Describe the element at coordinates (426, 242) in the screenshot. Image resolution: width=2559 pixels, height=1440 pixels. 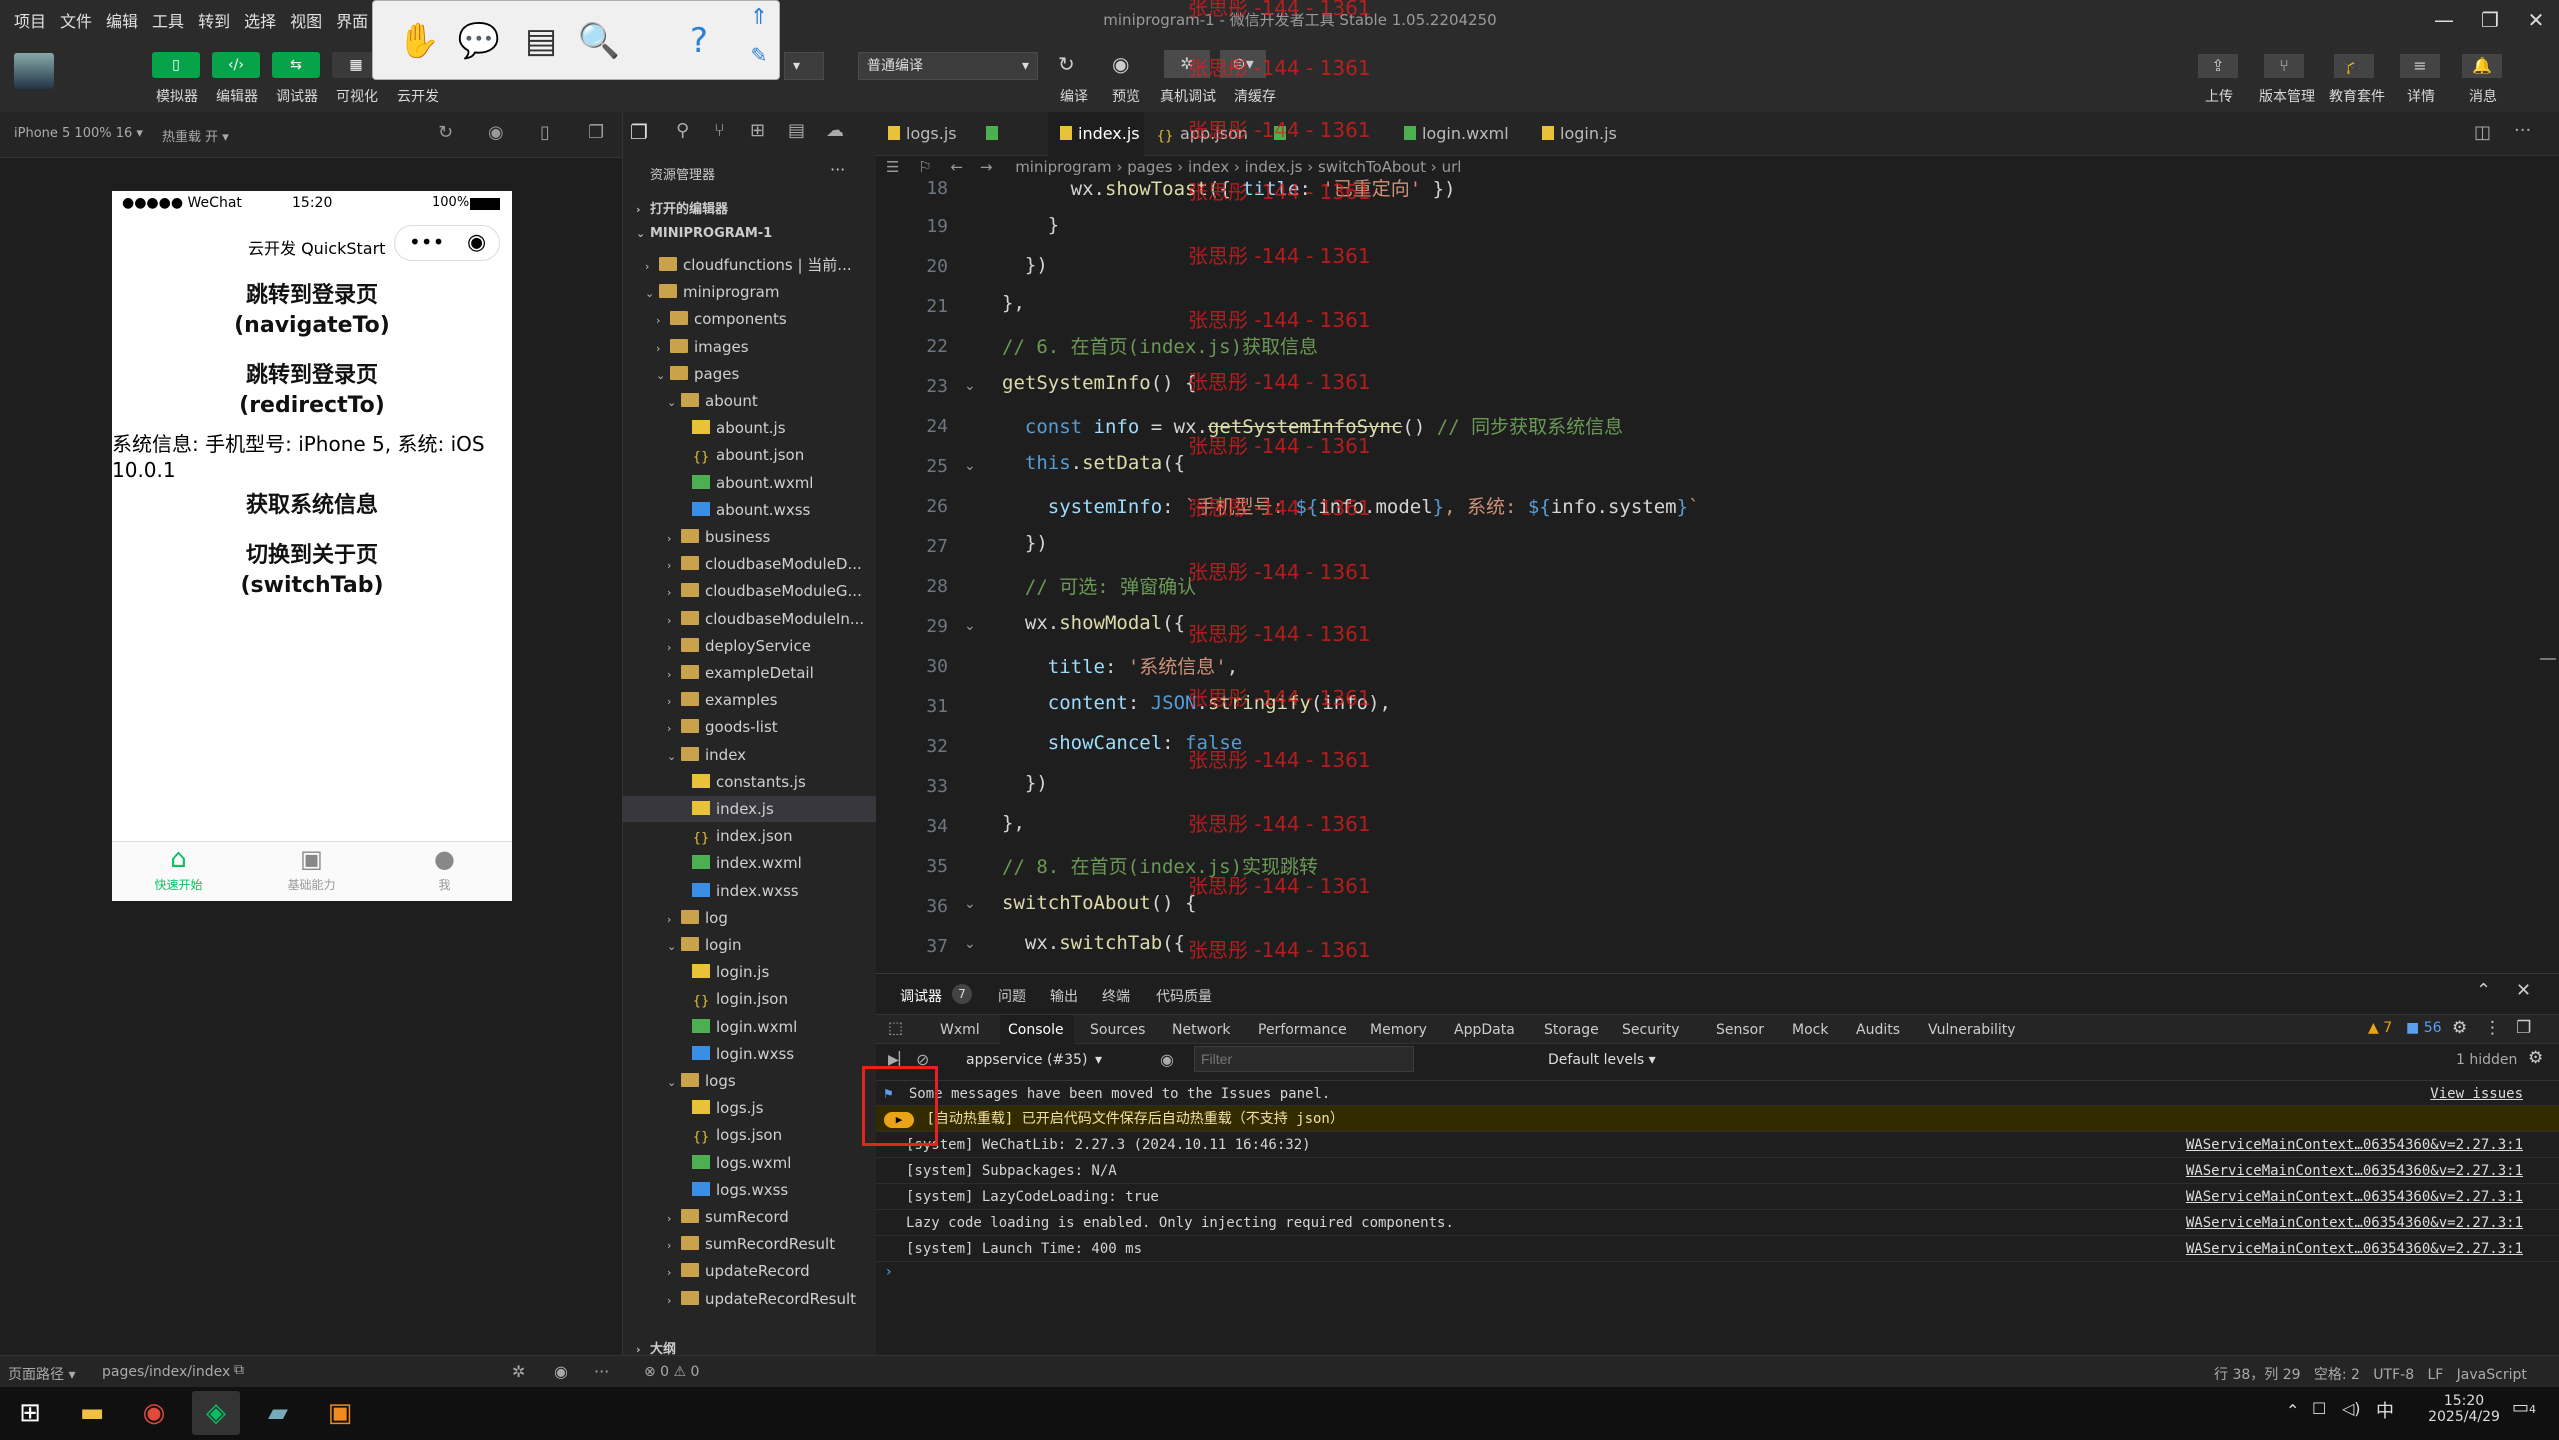
I see `more-icon: •••` at that location.